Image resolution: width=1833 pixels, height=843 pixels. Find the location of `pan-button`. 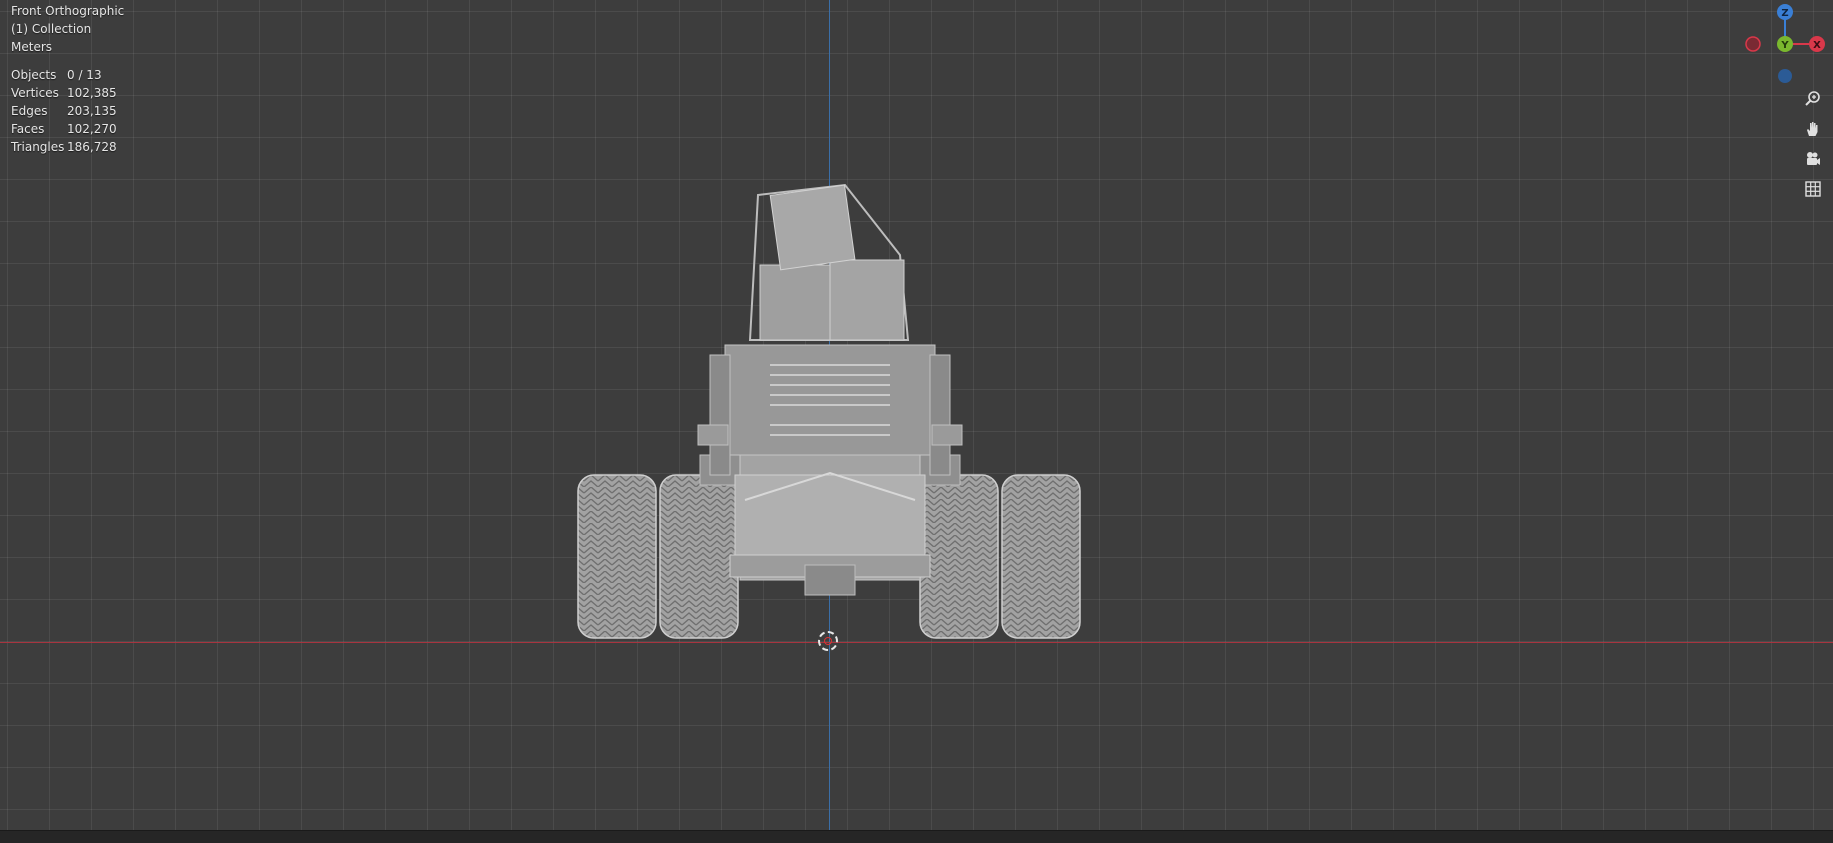

pan-button is located at coordinates (1813, 129).